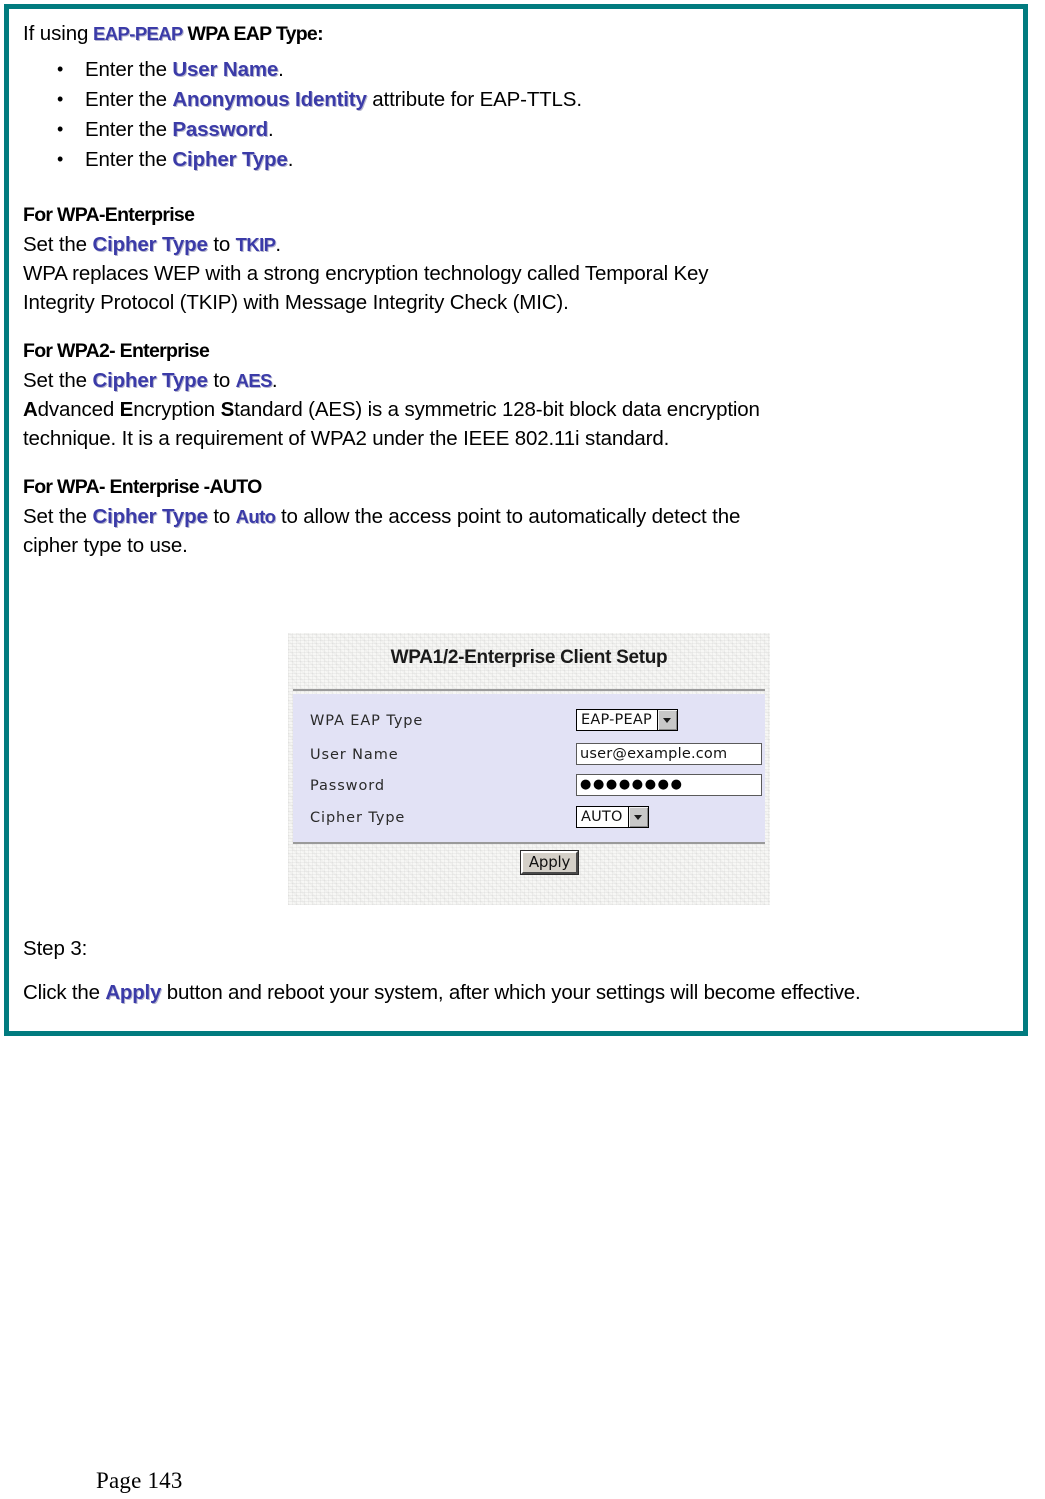 Image resolution: width=1045 pixels, height=1499 pixels. Describe the element at coordinates (255, 244) in the screenshot. I see `set-value: TKIP` at that location.